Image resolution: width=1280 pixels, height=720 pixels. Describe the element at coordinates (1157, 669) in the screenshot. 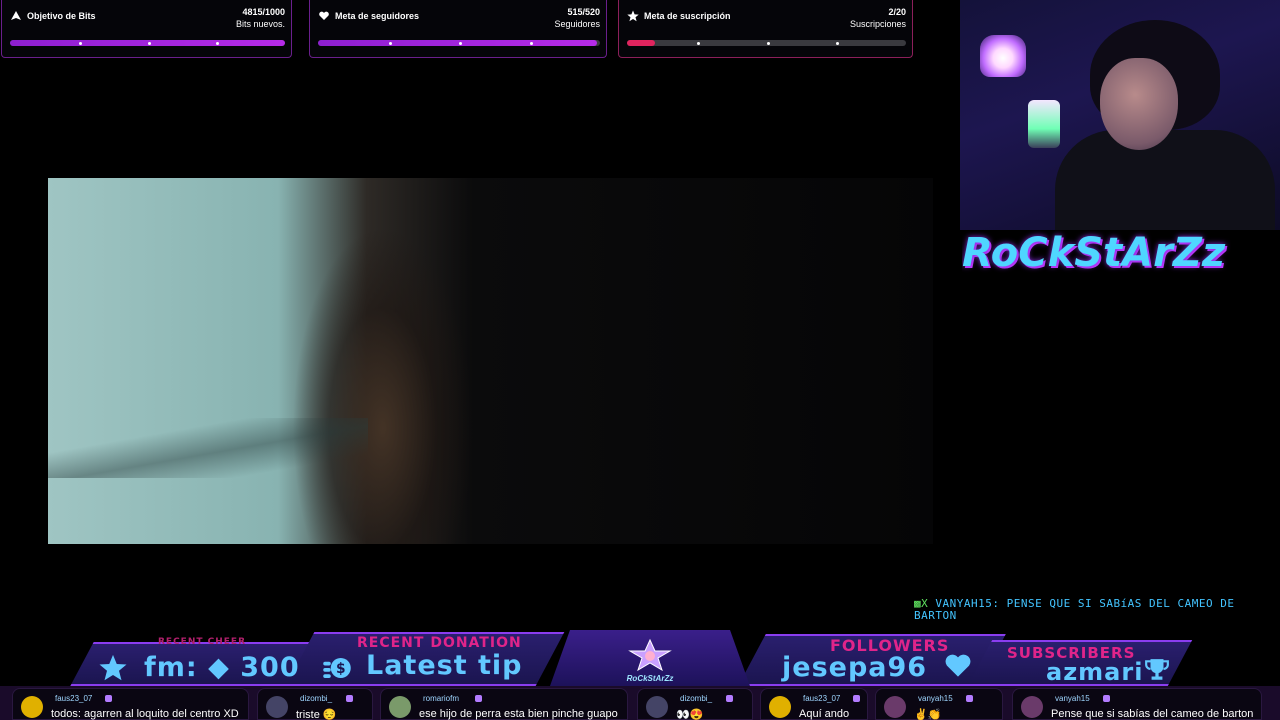

I see `trophy-icon` at that location.